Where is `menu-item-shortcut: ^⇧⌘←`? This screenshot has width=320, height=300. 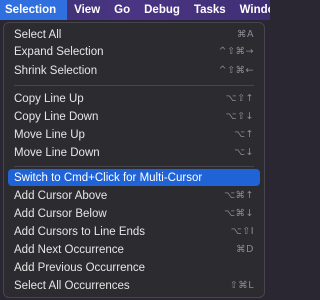
menu-item-shortcut: ^⇧⌘← is located at coordinates (236, 70).